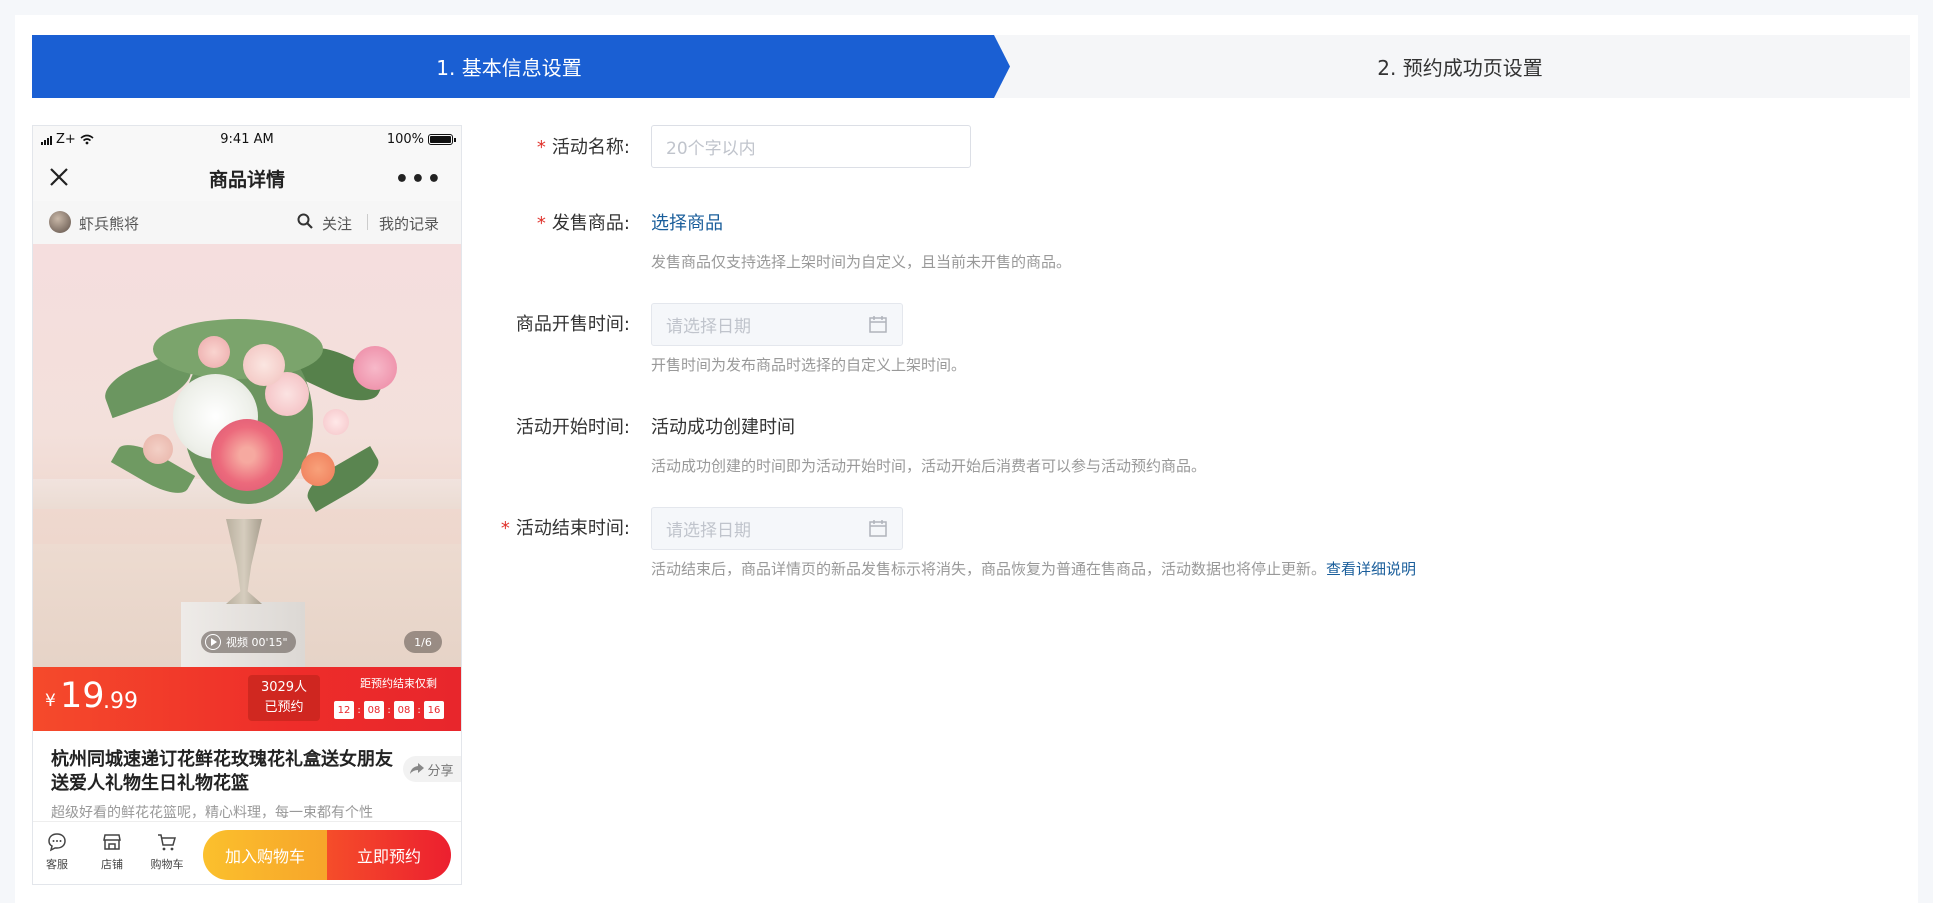 The width and height of the screenshot is (1933, 903). What do you see at coordinates (305, 221) in the screenshot?
I see `search-icon` at bounding box center [305, 221].